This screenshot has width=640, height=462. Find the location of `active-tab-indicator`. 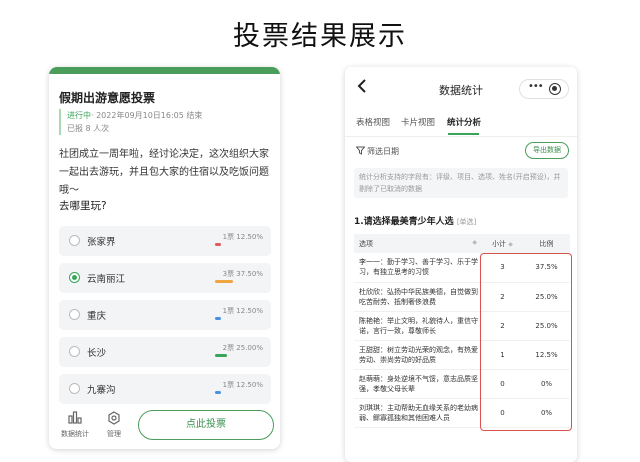

active-tab-indicator is located at coordinates (463, 134).